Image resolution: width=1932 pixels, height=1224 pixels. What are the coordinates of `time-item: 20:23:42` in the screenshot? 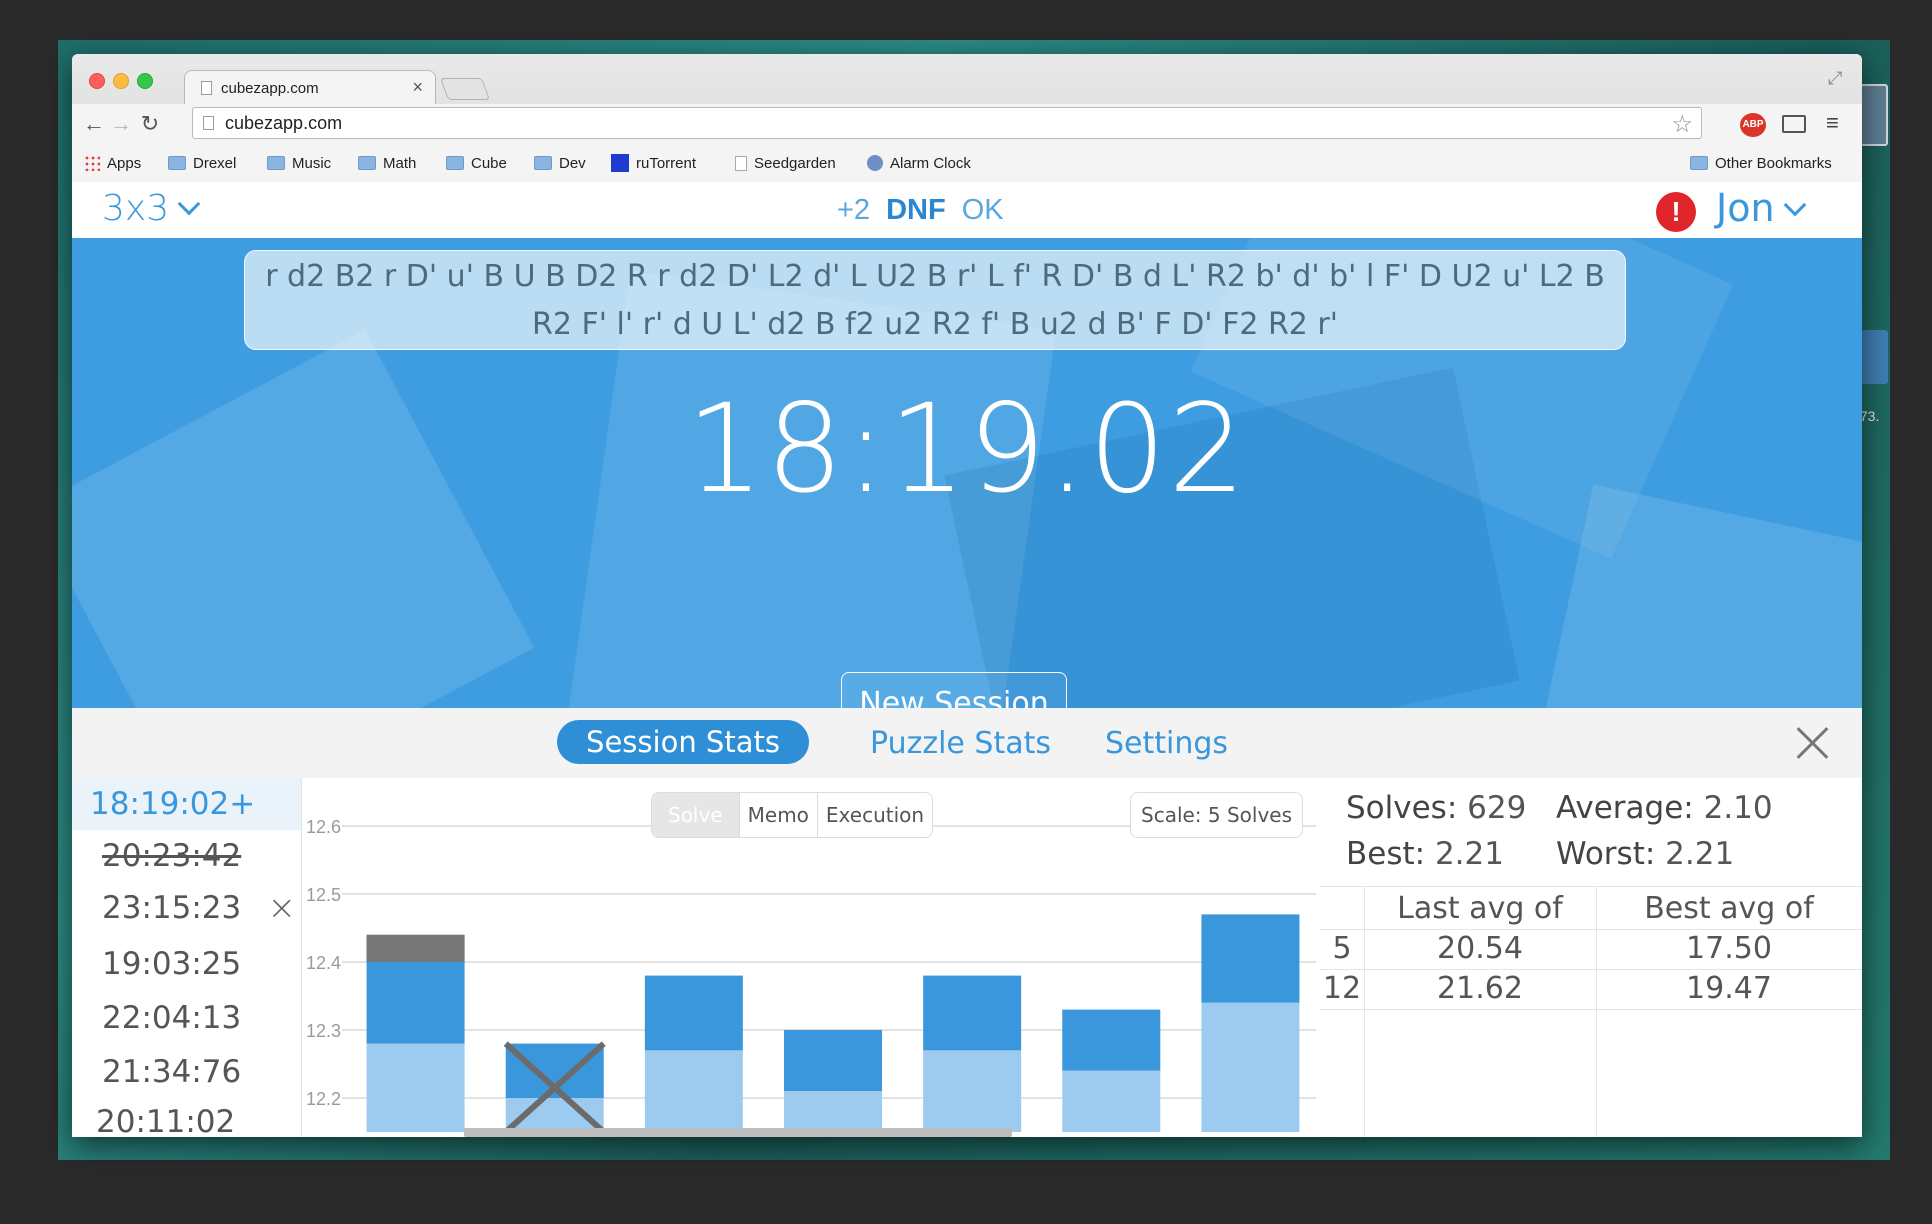 It's located at (186, 856).